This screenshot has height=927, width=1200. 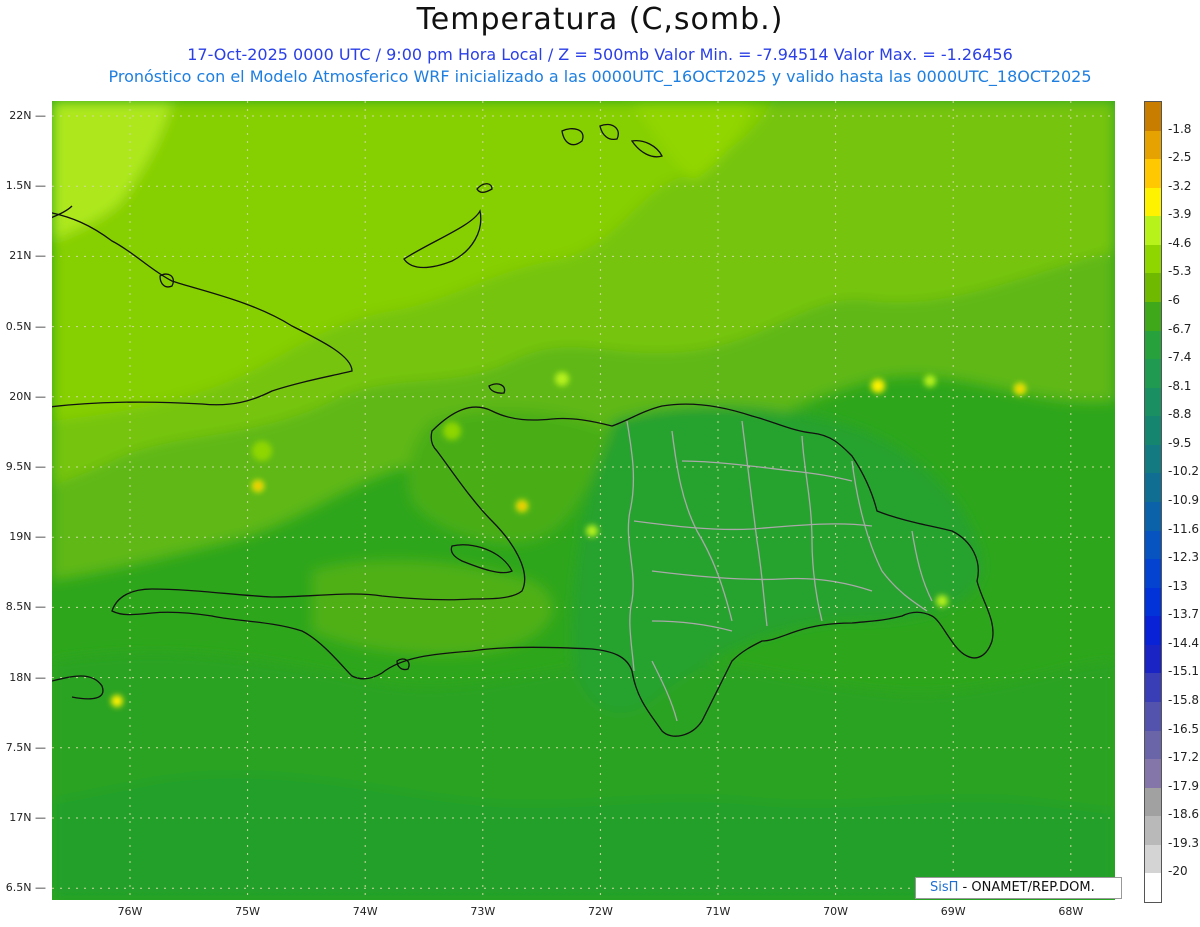 I want to click on longitude-label: 76W, so click(x=130, y=911).